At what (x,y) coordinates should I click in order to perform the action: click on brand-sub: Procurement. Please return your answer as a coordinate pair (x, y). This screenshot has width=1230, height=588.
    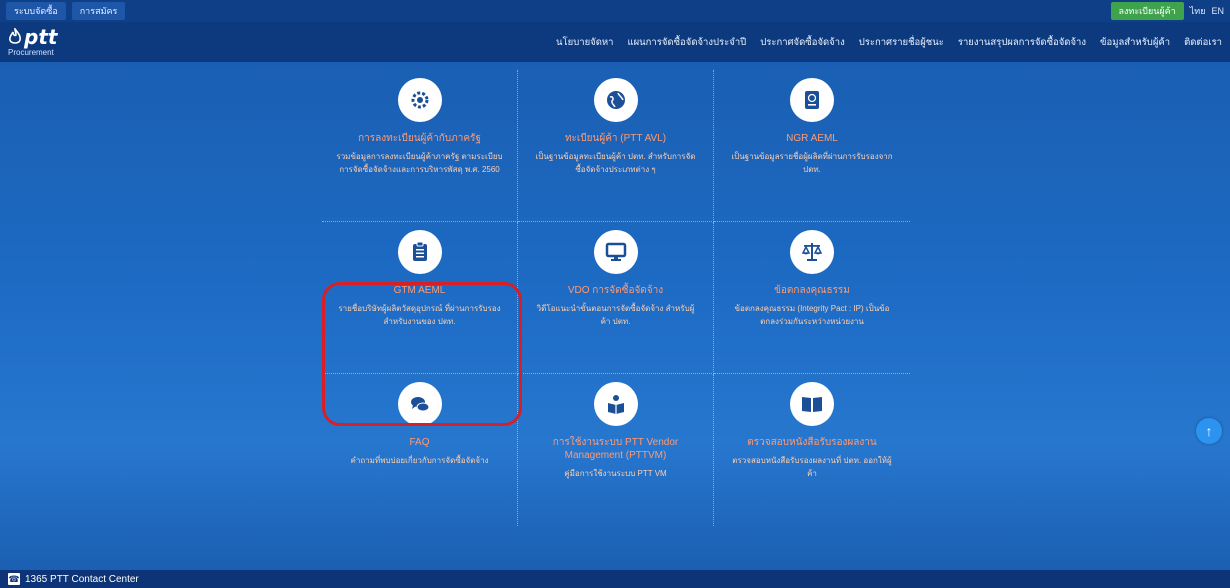
    Looking at the image, I should click on (31, 52).